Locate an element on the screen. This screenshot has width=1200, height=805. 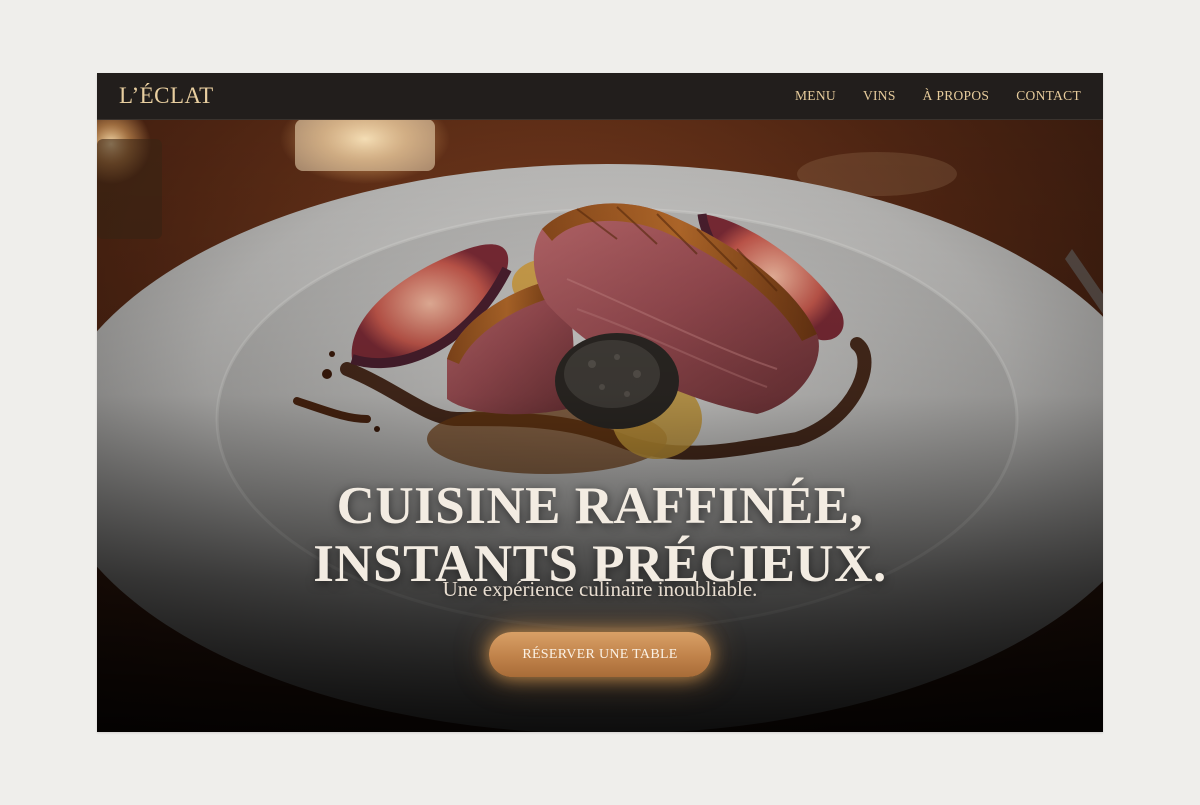
nav-link-menu: MENU is located at coordinates (815, 96).